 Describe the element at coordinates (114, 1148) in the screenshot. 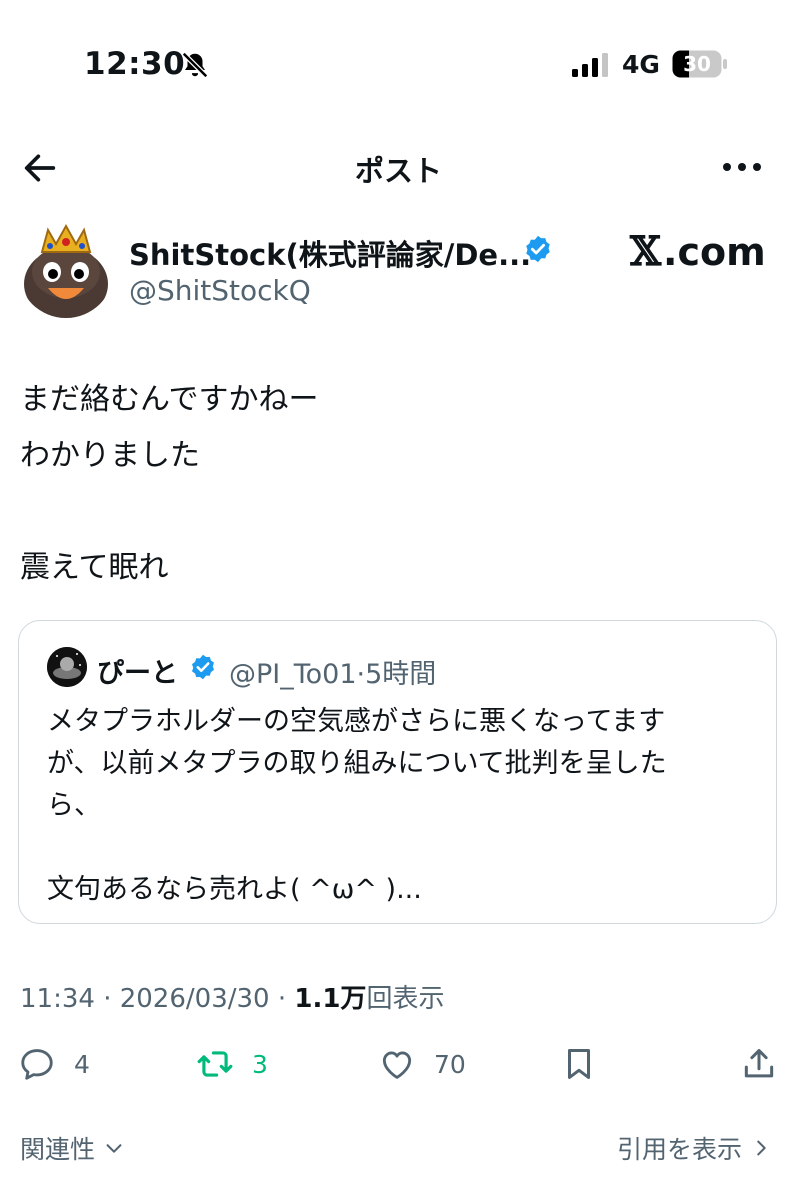

I see `chevron-down-icon` at that location.